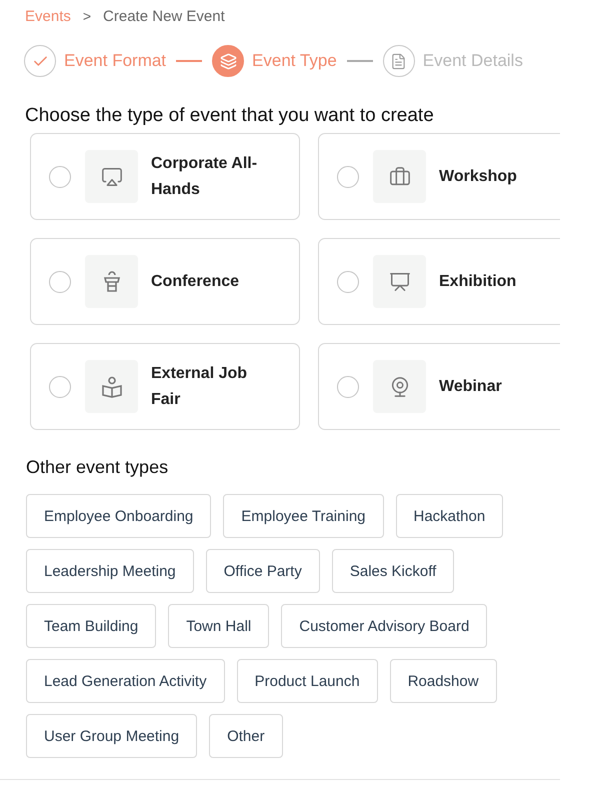  What do you see at coordinates (164, 16) in the screenshot?
I see `breadcrumb-current: Create New Event` at bounding box center [164, 16].